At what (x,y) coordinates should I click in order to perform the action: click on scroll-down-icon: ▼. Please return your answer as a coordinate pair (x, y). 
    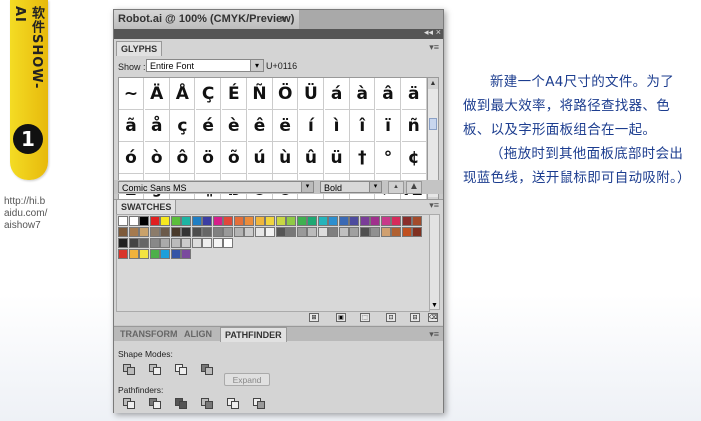
    Looking at the image, I should click on (434, 305).